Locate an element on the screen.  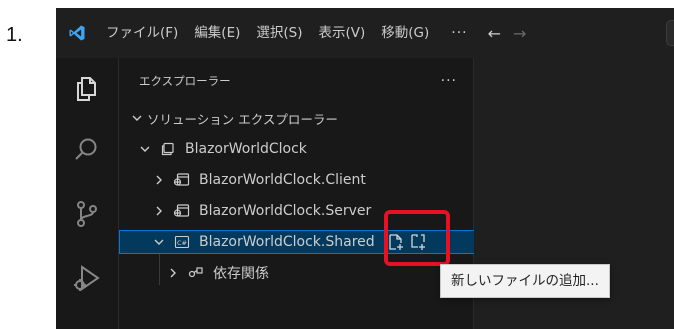
forward-arrow-icon: → is located at coordinates (519, 33).